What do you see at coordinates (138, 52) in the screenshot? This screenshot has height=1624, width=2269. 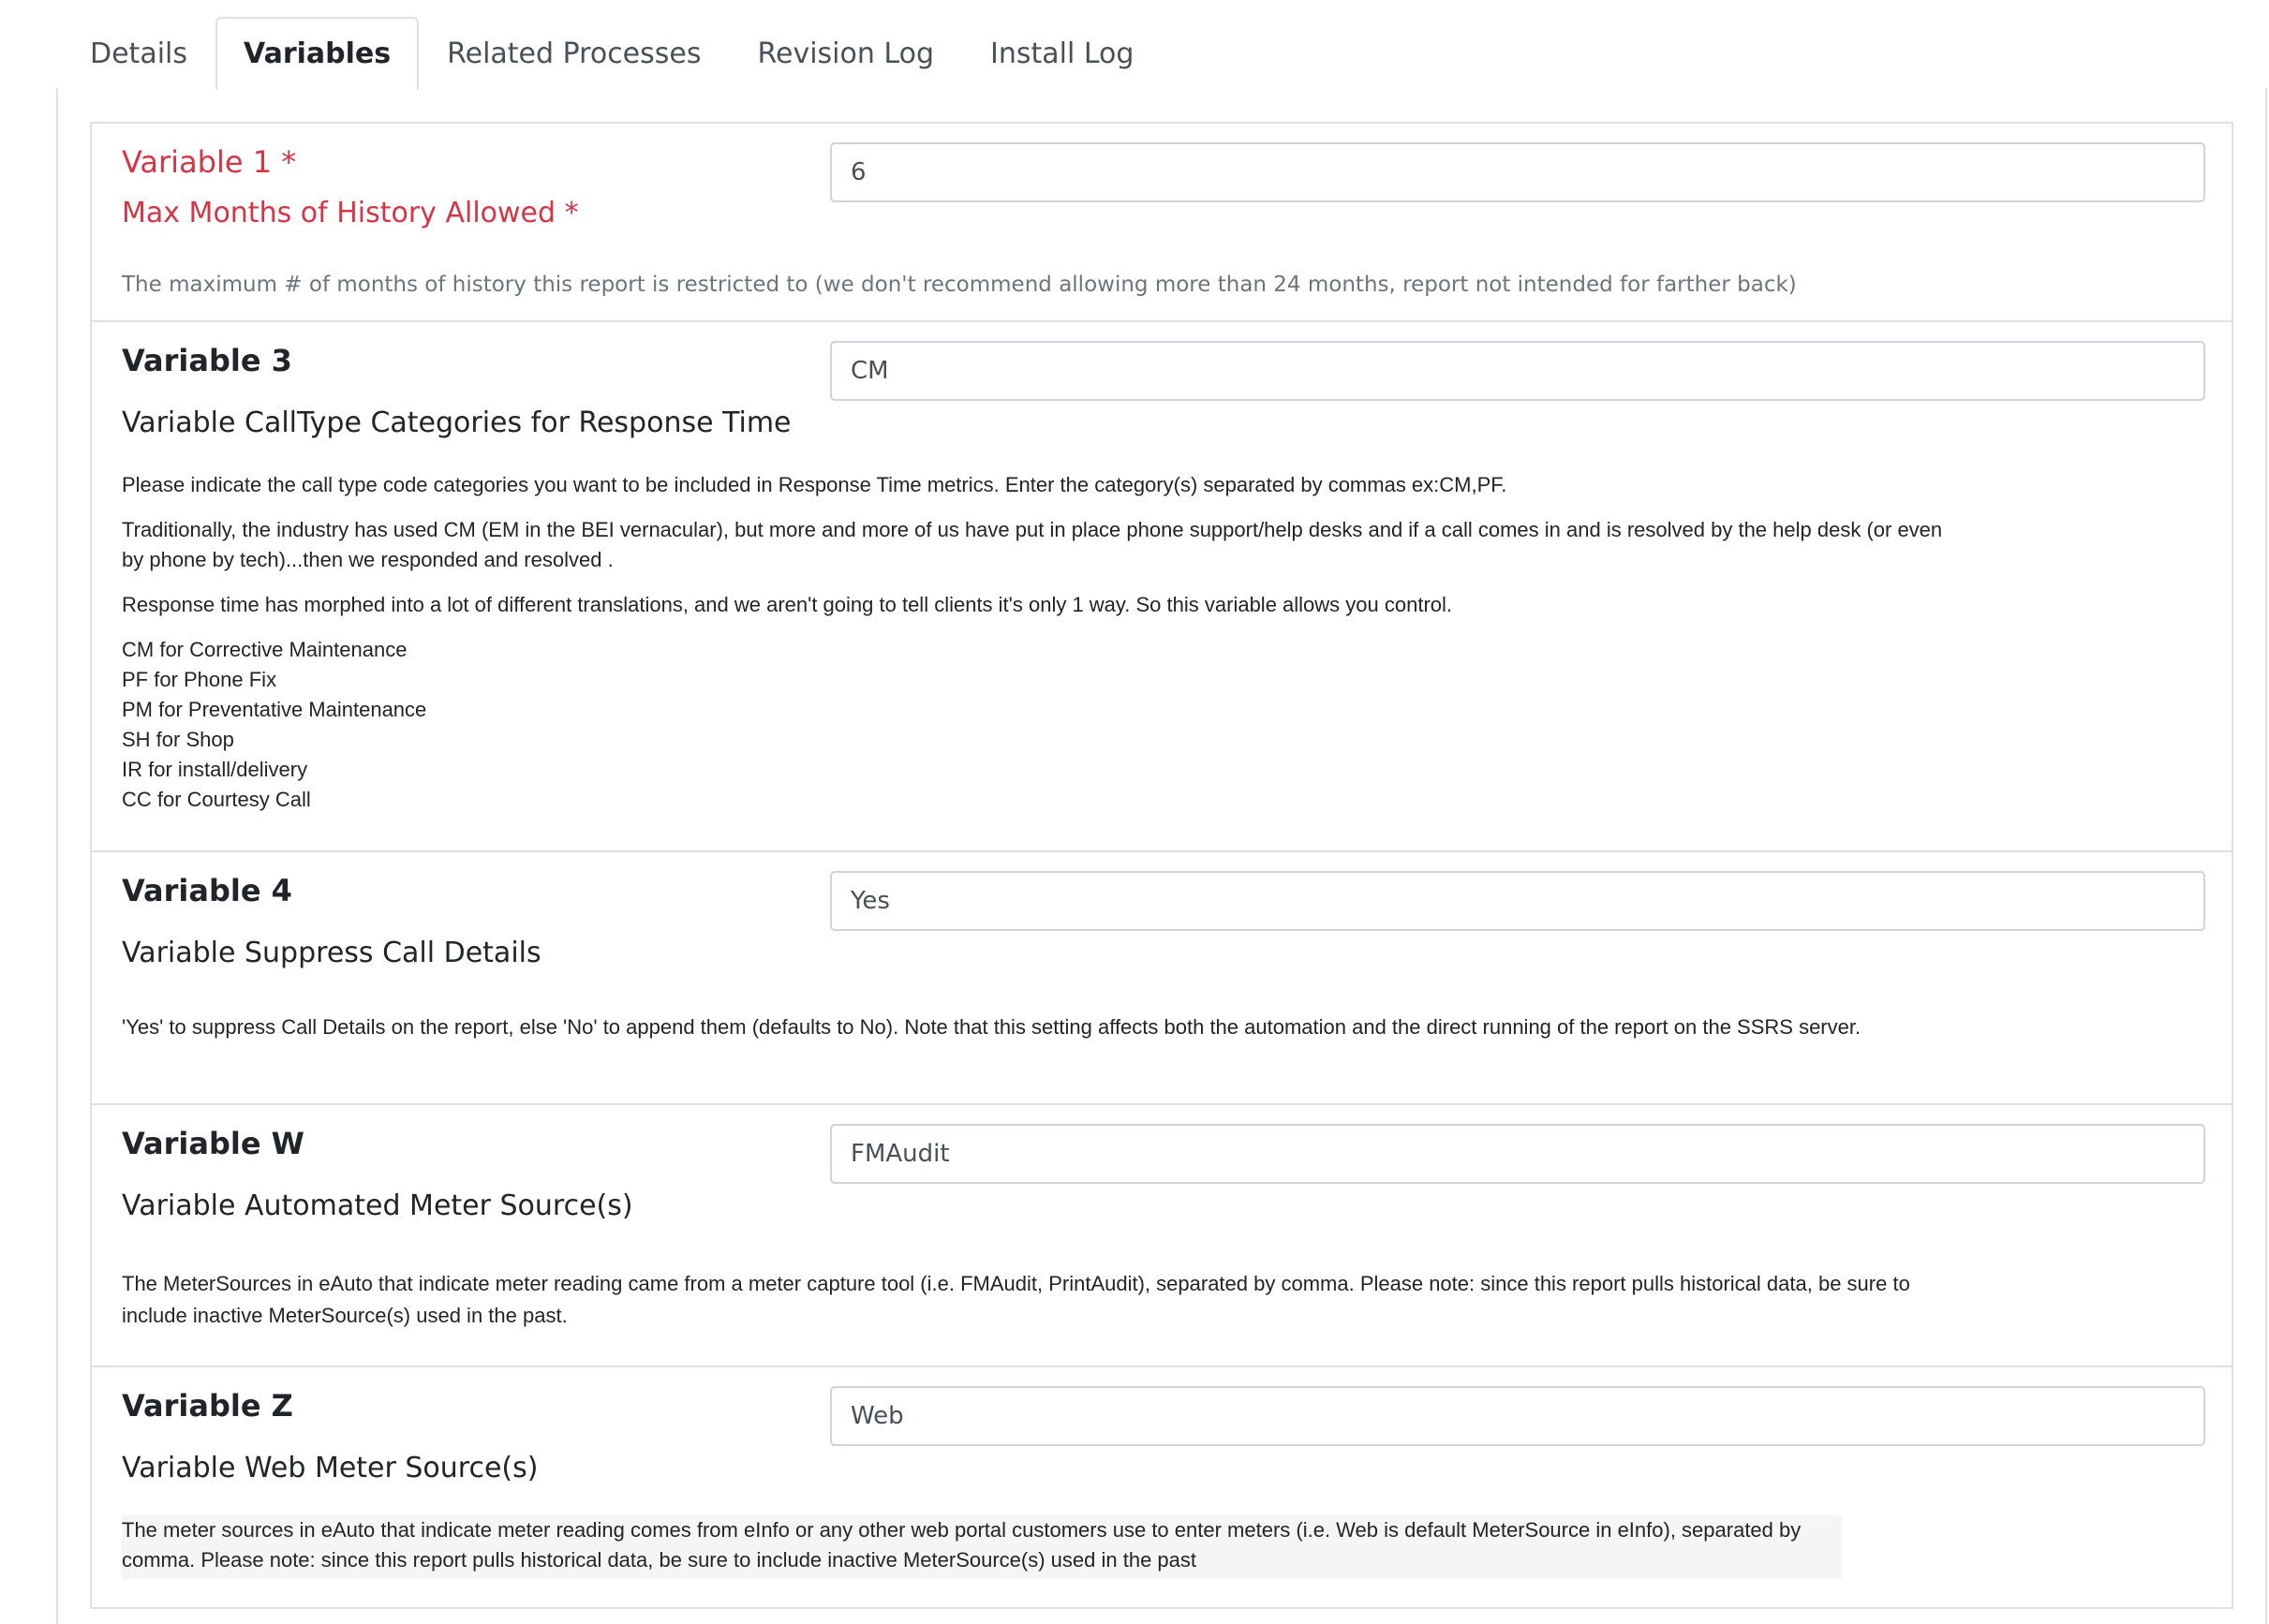 I see `tab-details: Details` at bounding box center [138, 52].